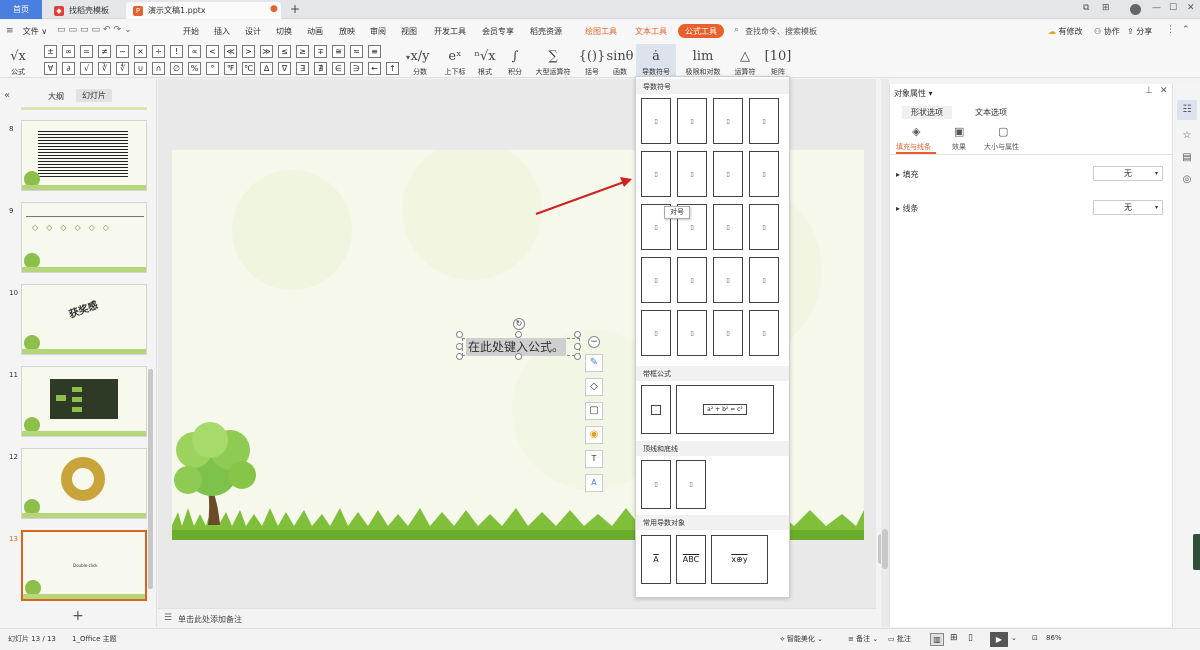  I want to click on menu-insert: 插入, so click(222, 31).